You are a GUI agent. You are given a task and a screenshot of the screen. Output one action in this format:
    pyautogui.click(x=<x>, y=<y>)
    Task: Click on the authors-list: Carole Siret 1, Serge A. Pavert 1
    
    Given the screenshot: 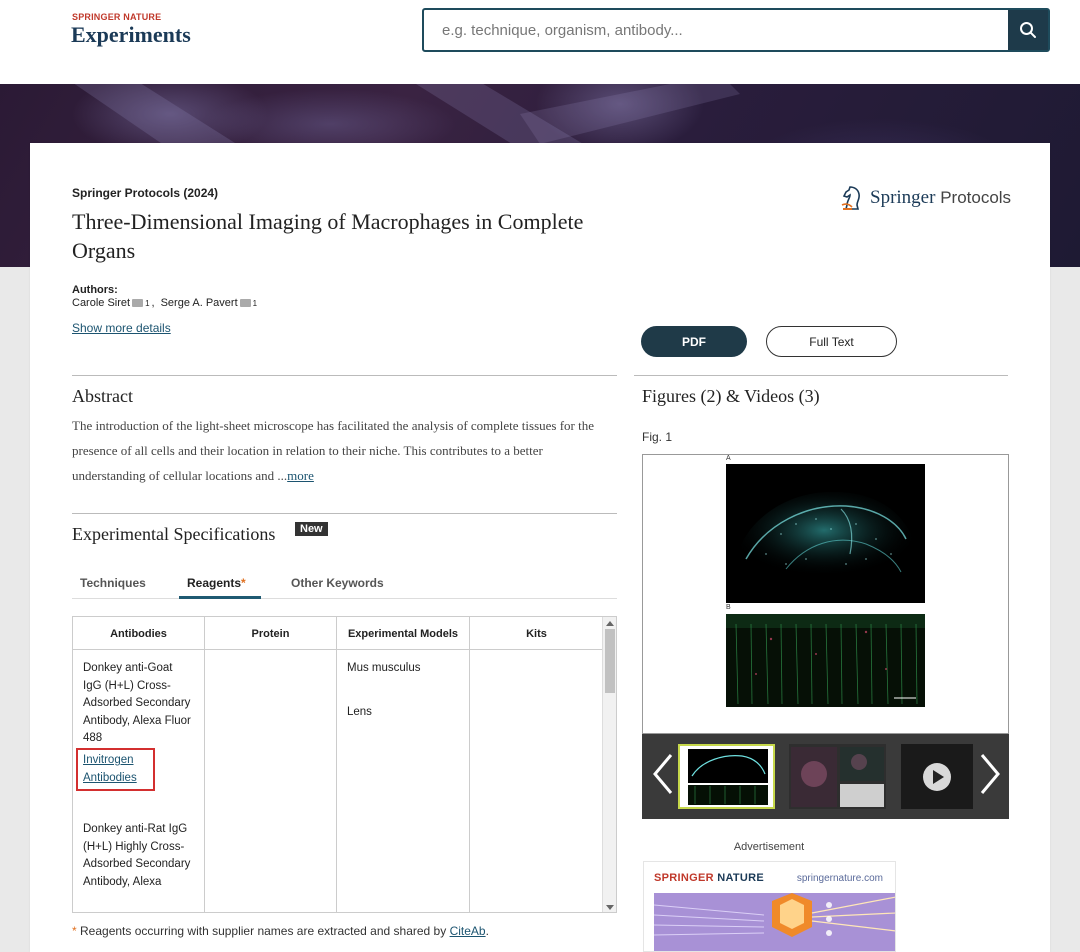 What is the action you would take?
    pyautogui.click(x=164, y=303)
    